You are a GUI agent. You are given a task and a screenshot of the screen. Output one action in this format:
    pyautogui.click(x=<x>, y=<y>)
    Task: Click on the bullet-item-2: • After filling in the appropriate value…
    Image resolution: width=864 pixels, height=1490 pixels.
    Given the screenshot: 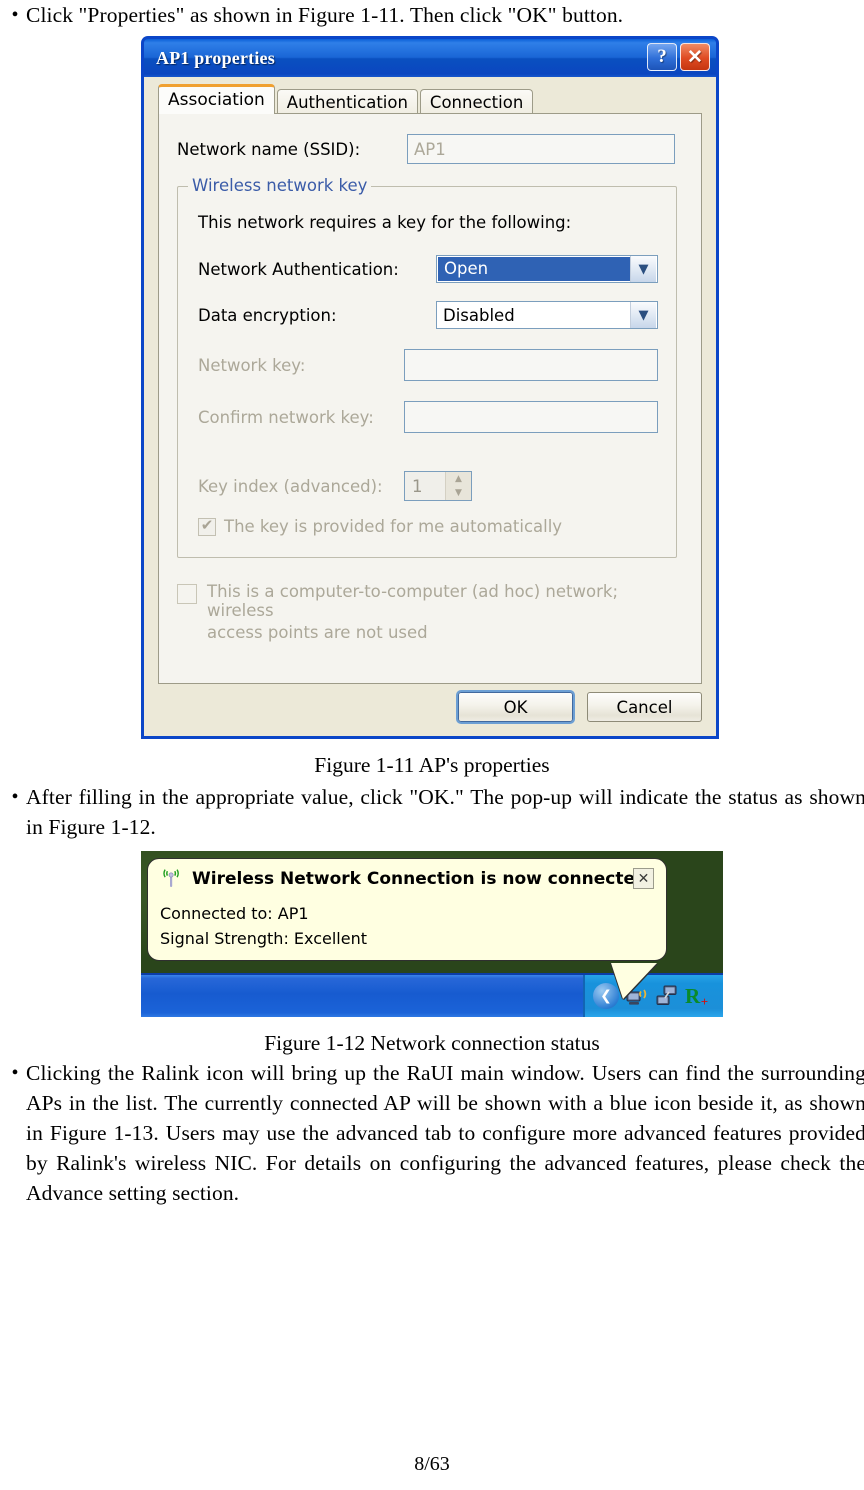 What is the action you would take?
    pyautogui.click(x=432, y=812)
    